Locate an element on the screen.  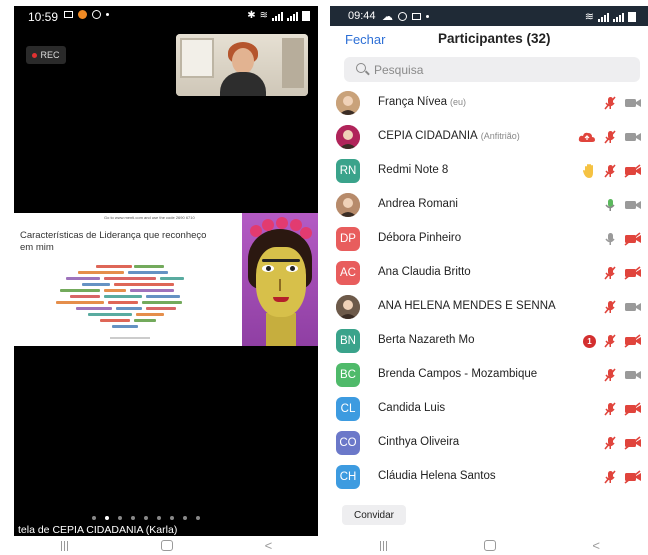
share-caption: tela de CEPIA CIDADANIA (Karla) is located at coordinates (98, 530).